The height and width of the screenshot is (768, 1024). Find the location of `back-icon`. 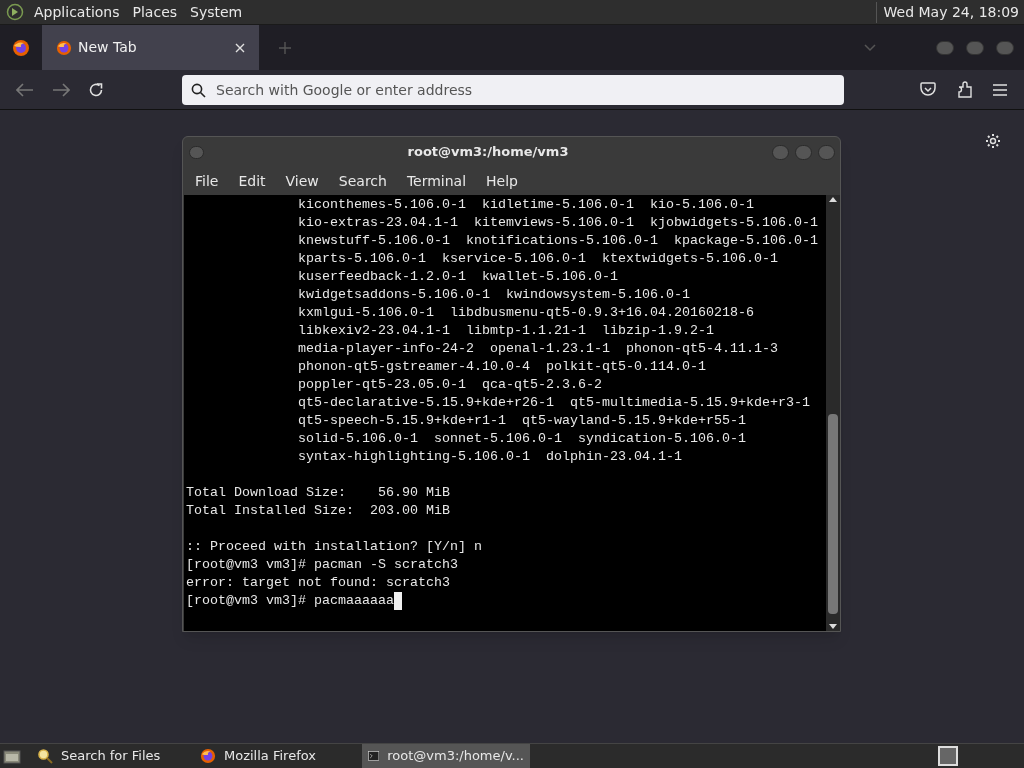

back-icon is located at coordinates (25, 89).